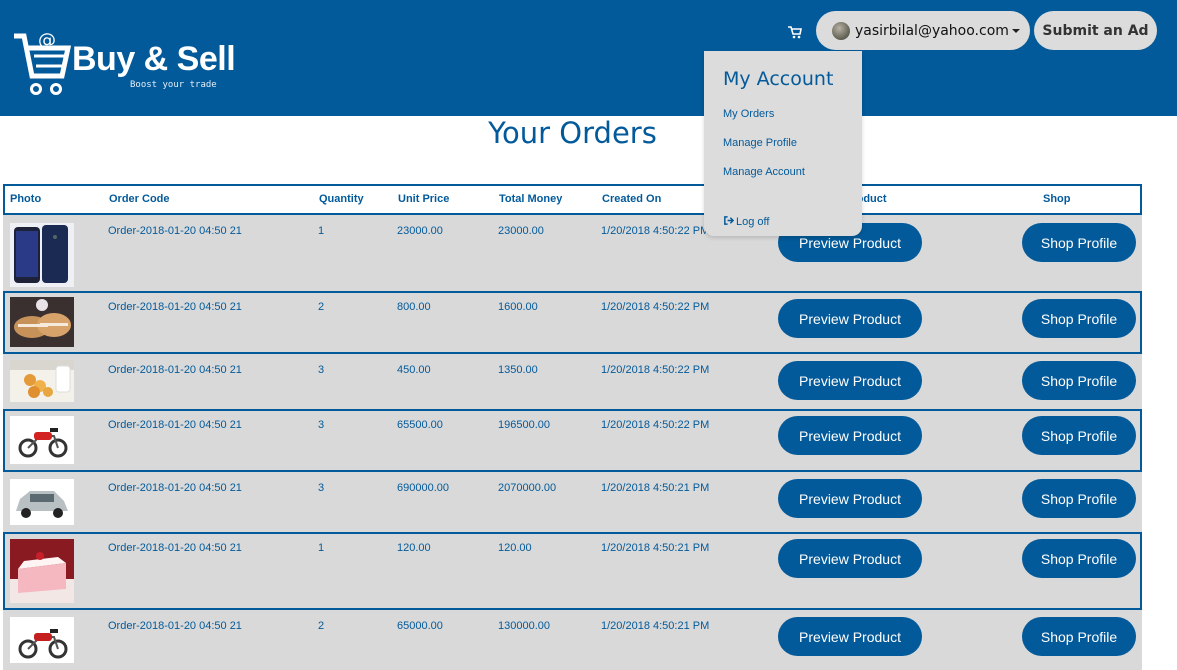 This screenshot has width=1177, height=670. What do you see at coordinates (515, 548) in the screenshot?
I see `total-money: 120.00` at bounding box center [515, 548].